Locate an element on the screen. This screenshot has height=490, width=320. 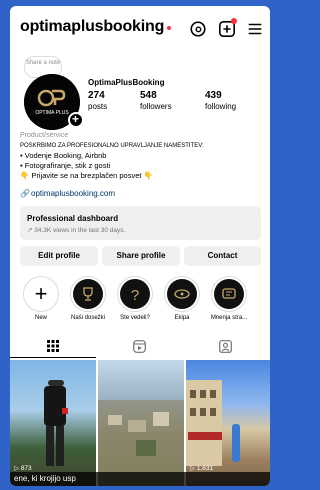
followers-label: followers is located at coordinates (156, 106).